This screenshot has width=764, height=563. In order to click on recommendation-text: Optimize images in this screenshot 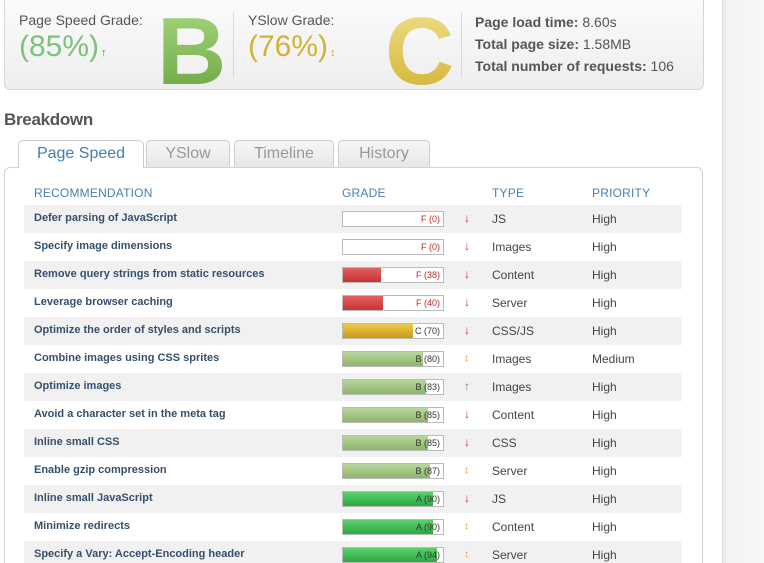, I will do `click(77, 386)`.